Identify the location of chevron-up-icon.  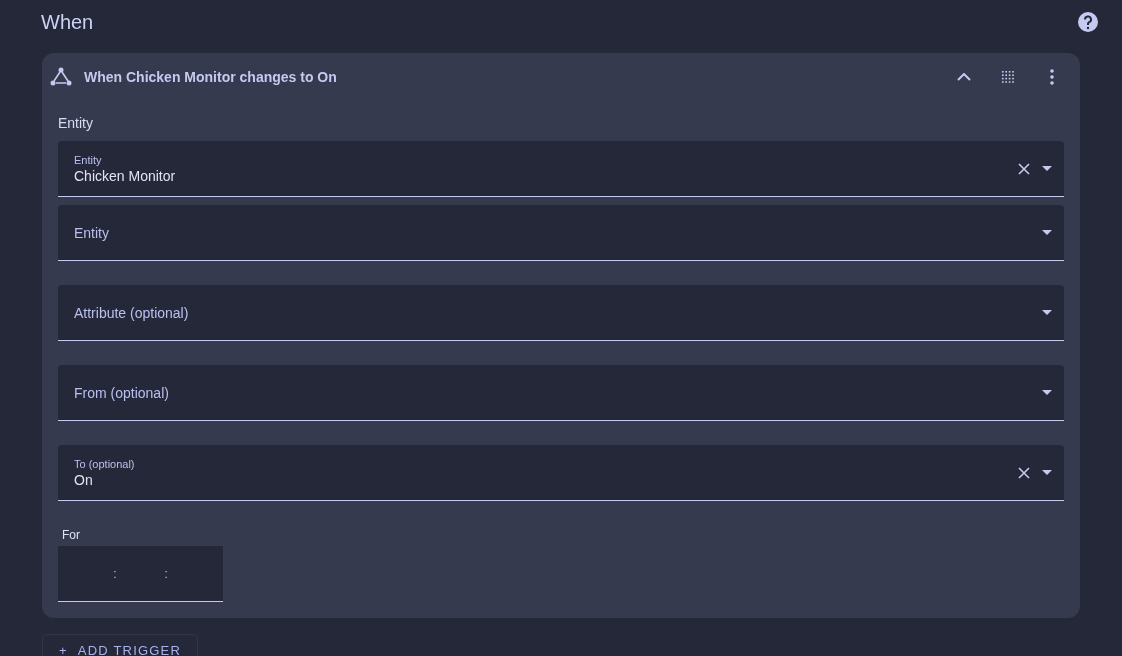
(964, 77).